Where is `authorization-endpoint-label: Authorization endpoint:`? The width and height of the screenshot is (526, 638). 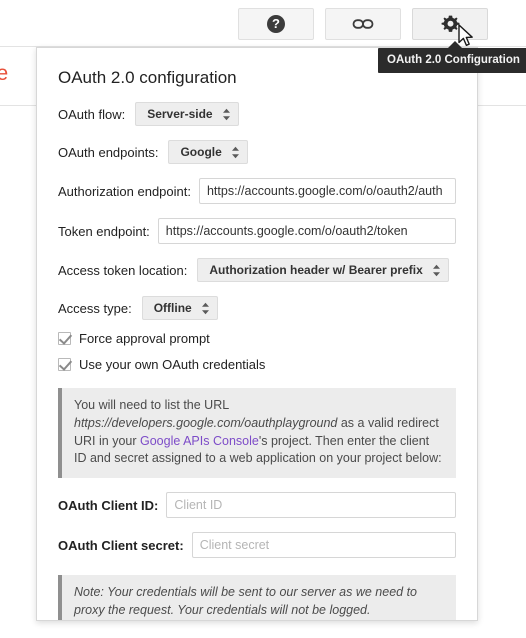
authorization-endpoint-label: Authorization endpoint: is located at coordinates (124, 191).